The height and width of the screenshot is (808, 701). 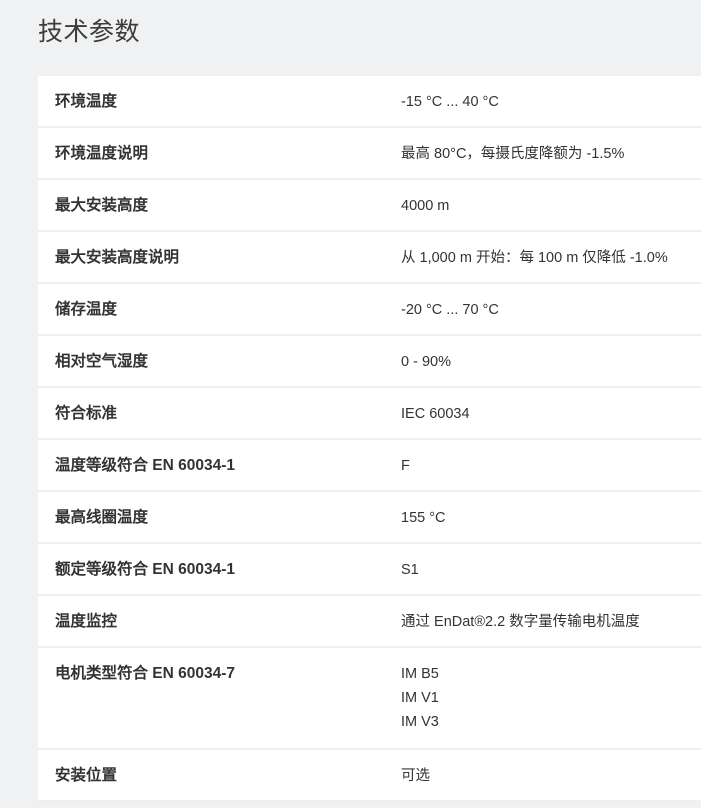 I want to click on spec-label: 相对空气湿度, so click(x=102, y=361).